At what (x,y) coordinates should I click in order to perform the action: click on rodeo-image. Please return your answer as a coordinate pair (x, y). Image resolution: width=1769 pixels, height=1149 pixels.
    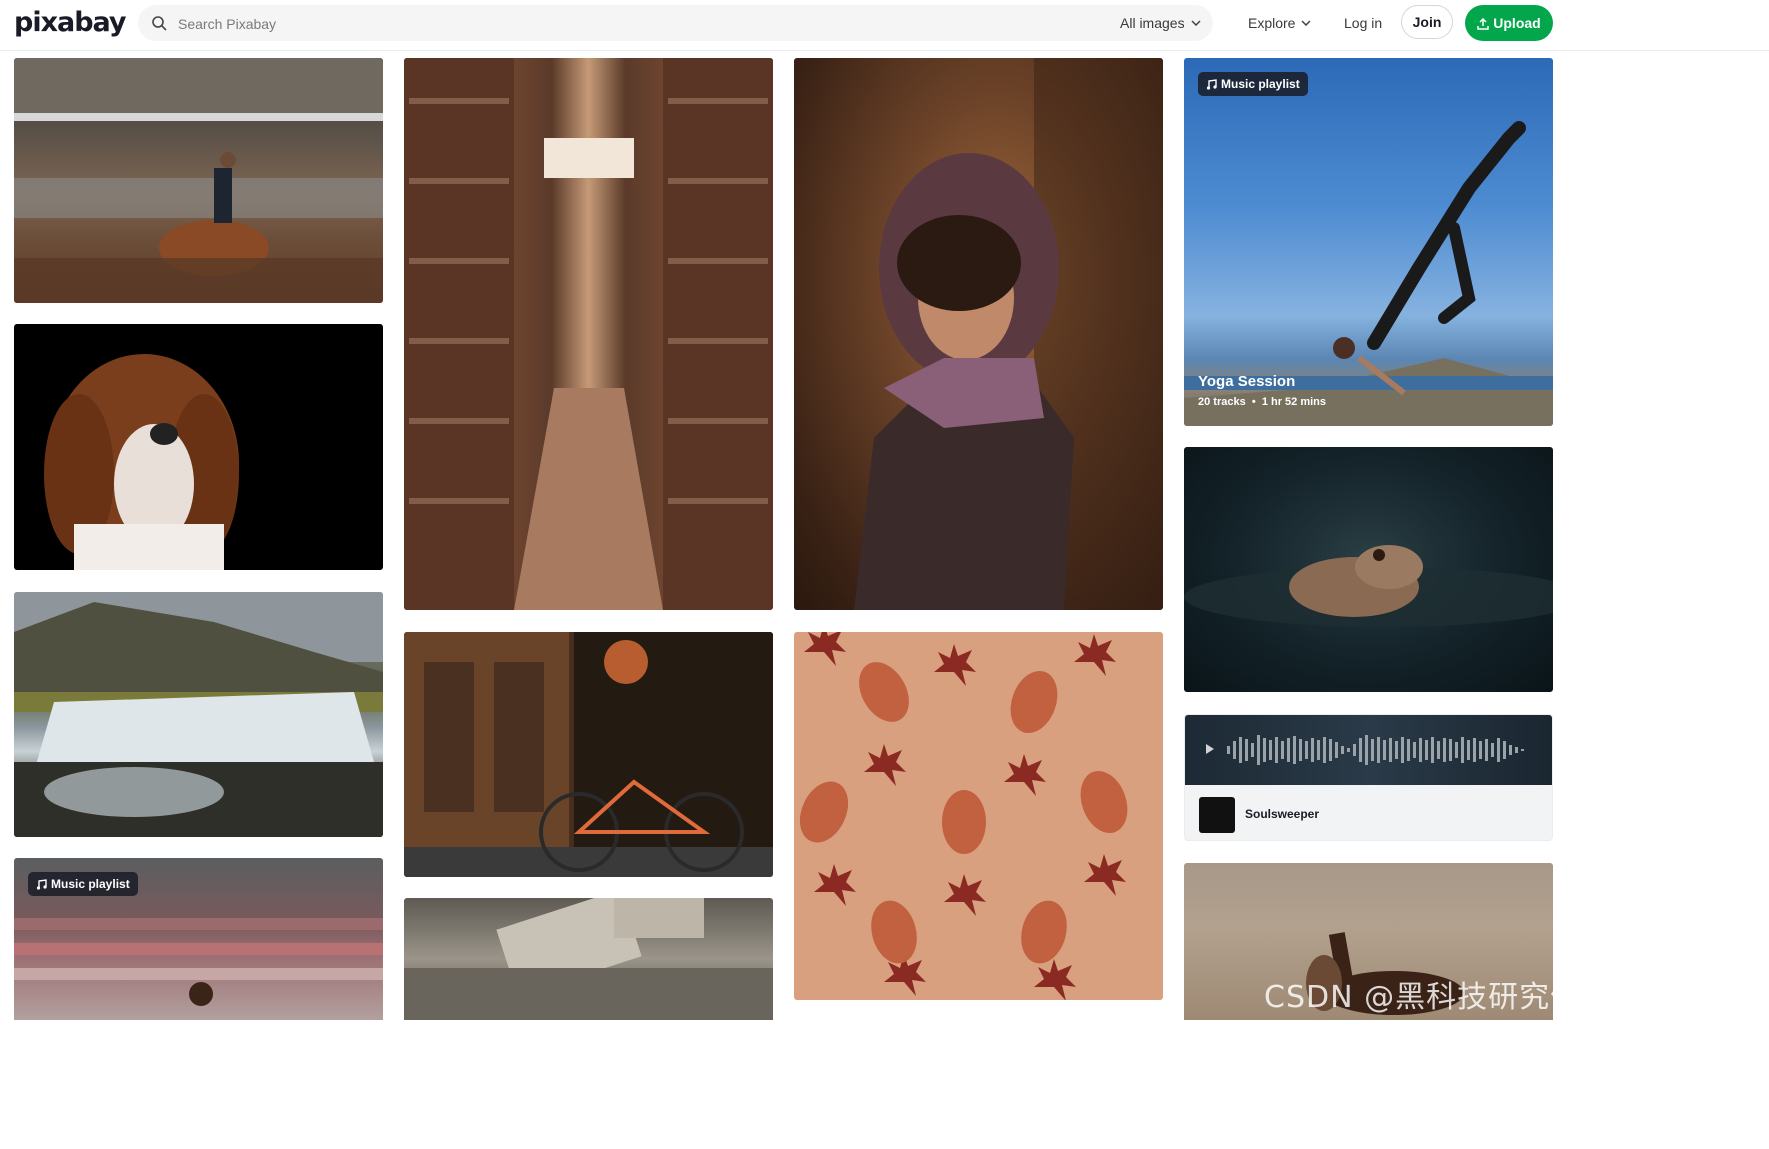
    Looking at the image, I should click on (198, 180).